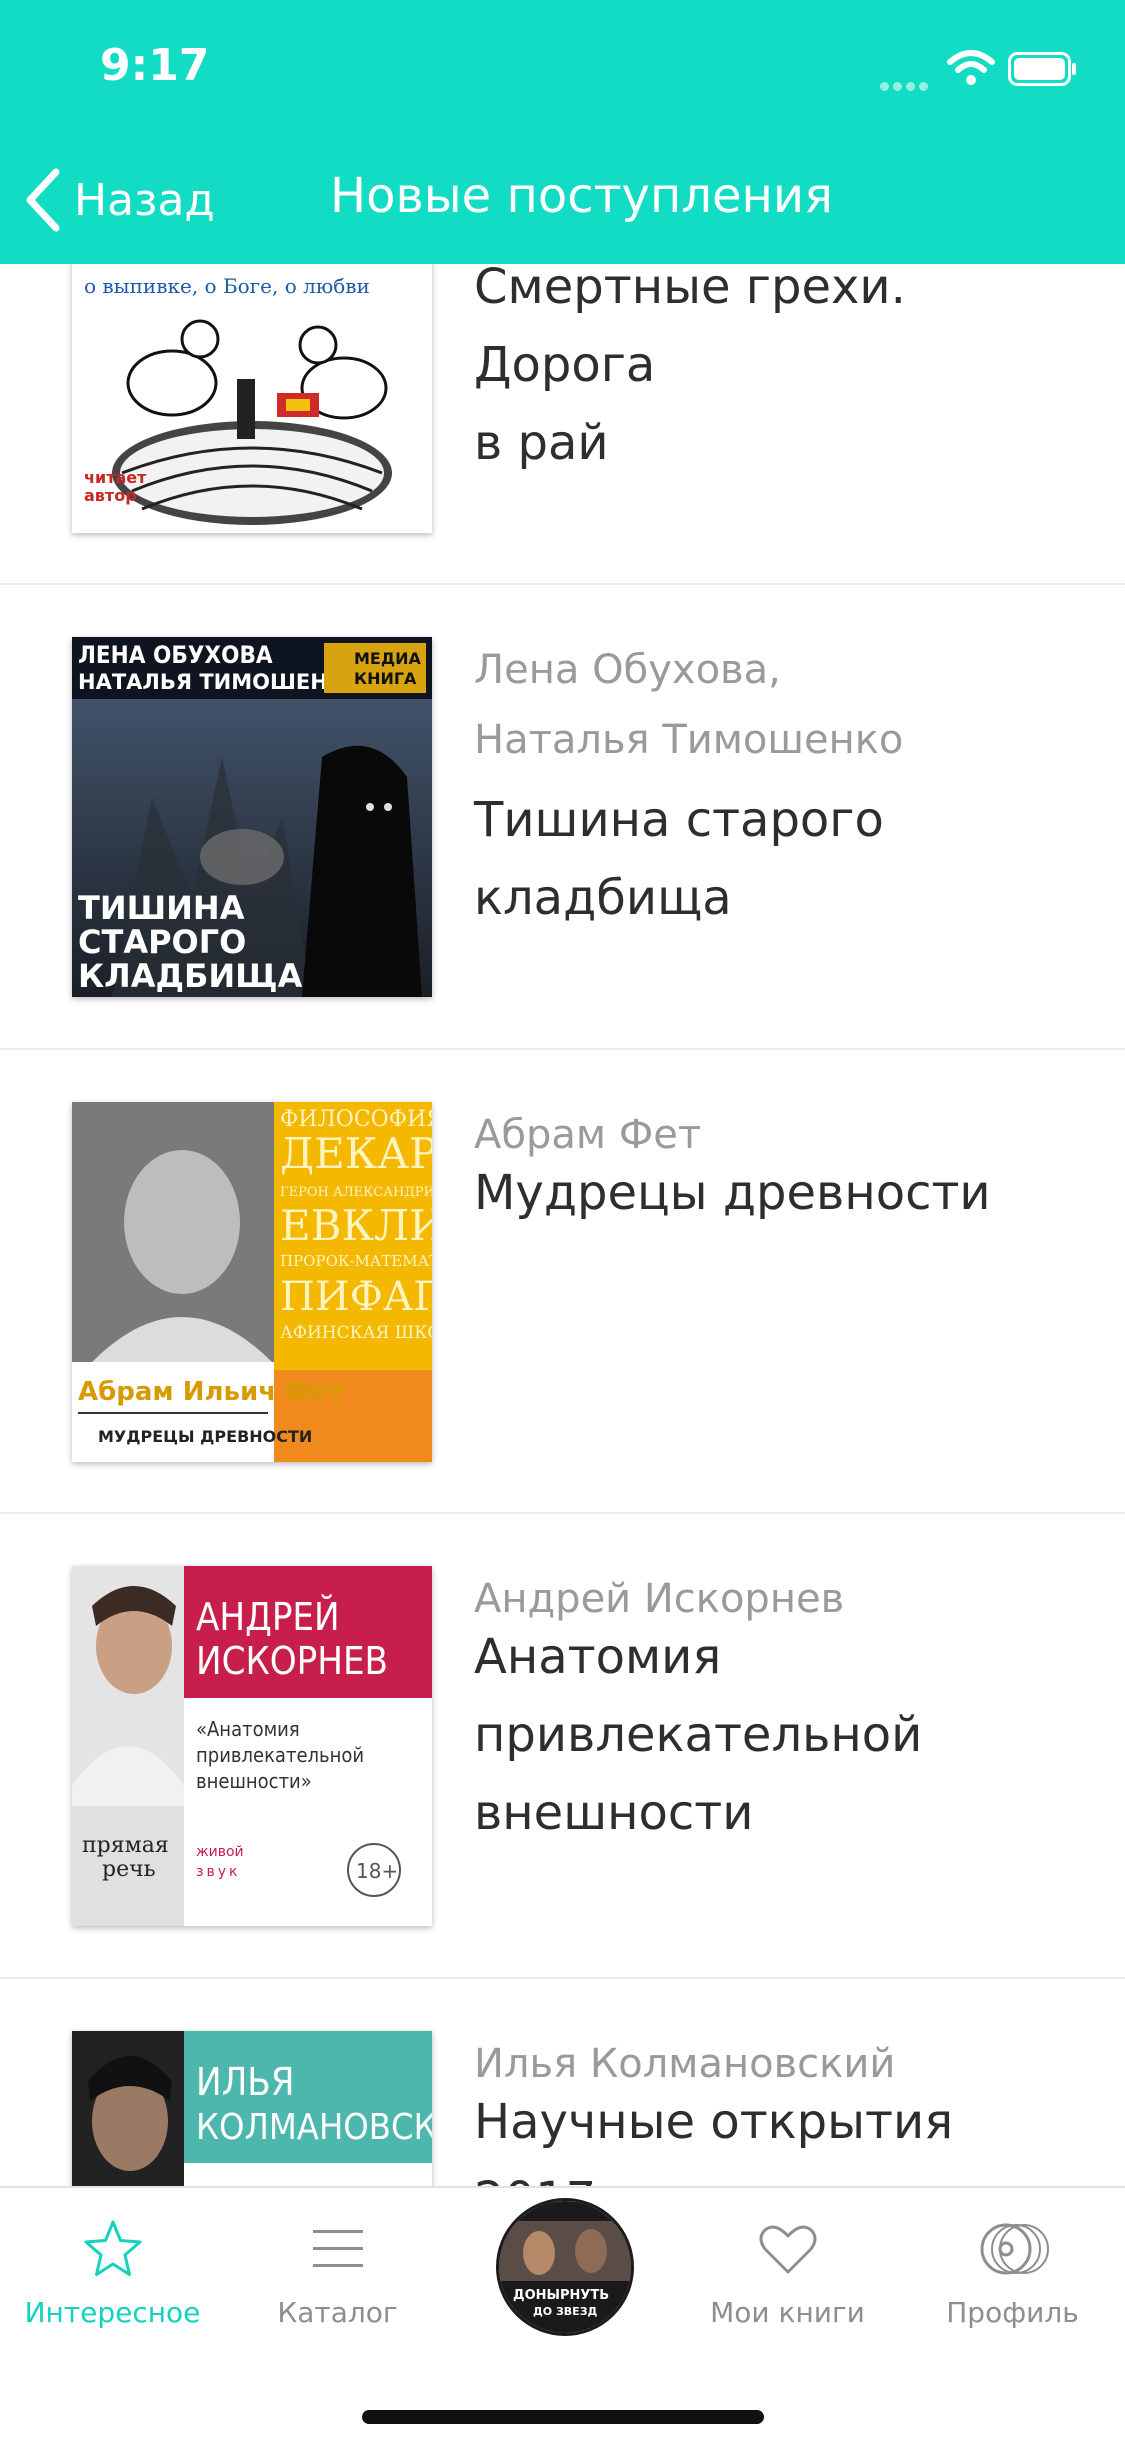 This screenshot has height=2438, width=1125. I want to click on book-title-line: Тишина старого, so click(679, 820).